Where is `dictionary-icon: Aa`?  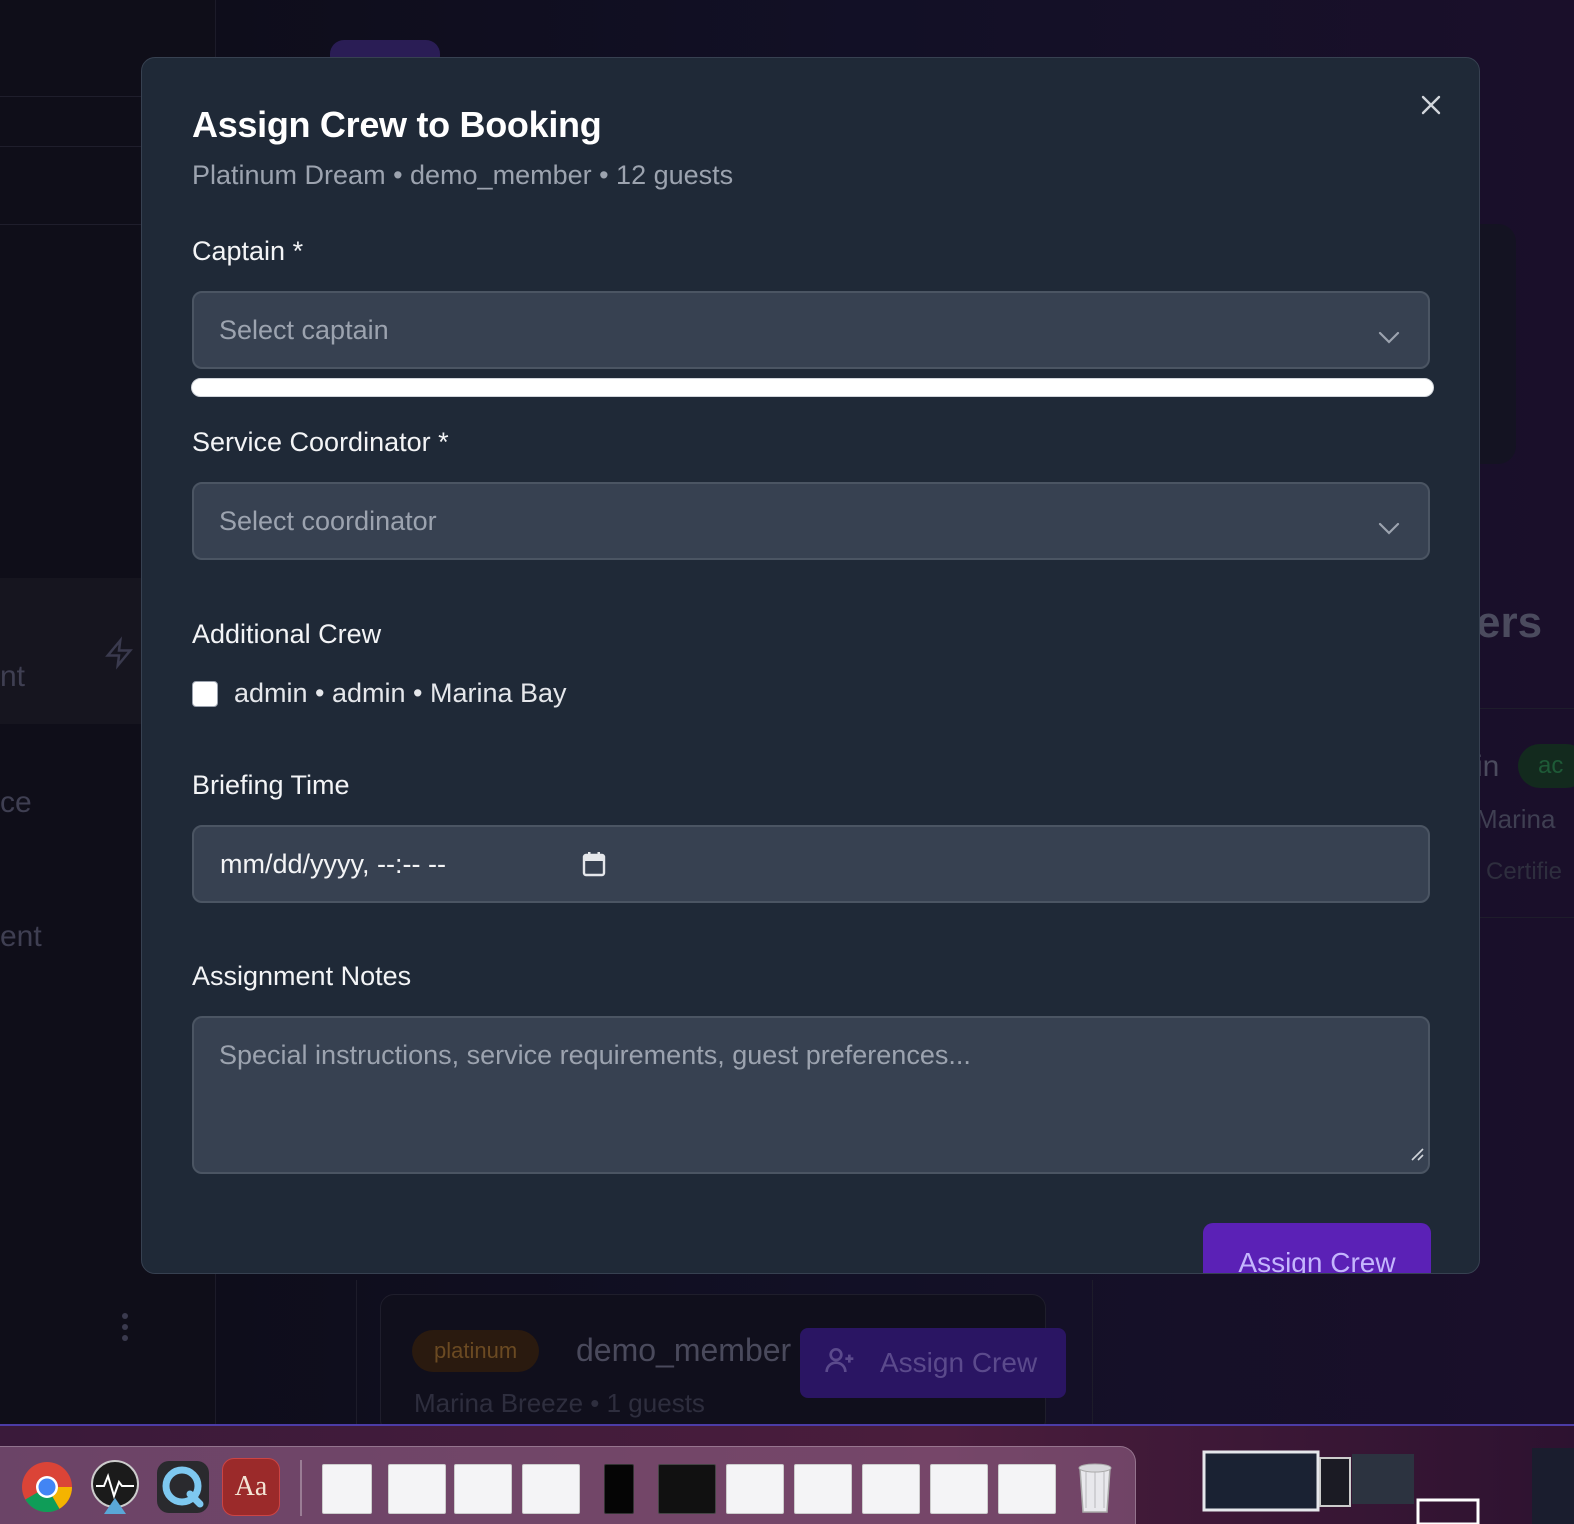 dictionary-icon: Aa is located at coordinates (251, 1487).